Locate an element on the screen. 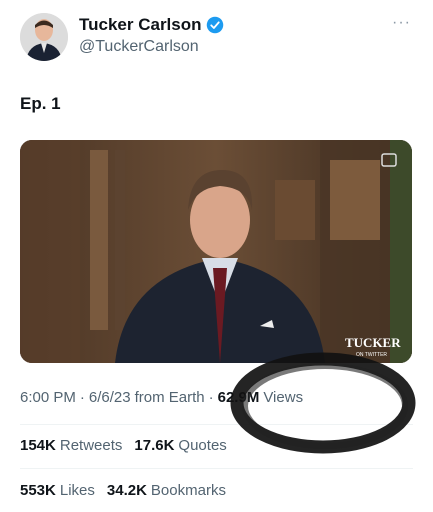 The image size is (433, 512). views-count: 62.9M is located at coordinates (238, 397).